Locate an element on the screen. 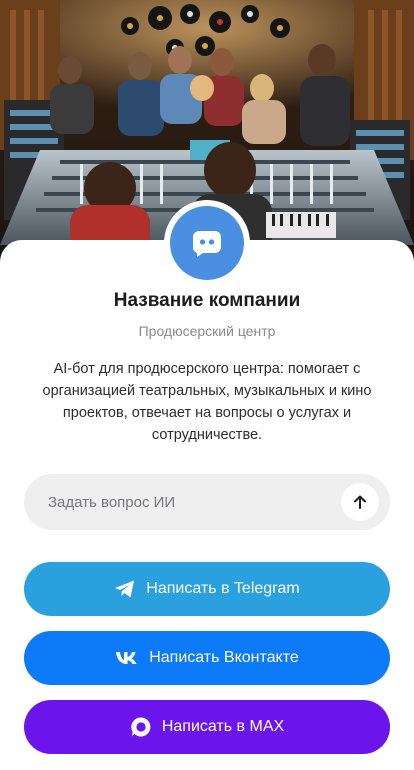 This screenshot has width=414, height=770. telegram-button-label: Написать в Telegram is located at coordinates (223, 588).